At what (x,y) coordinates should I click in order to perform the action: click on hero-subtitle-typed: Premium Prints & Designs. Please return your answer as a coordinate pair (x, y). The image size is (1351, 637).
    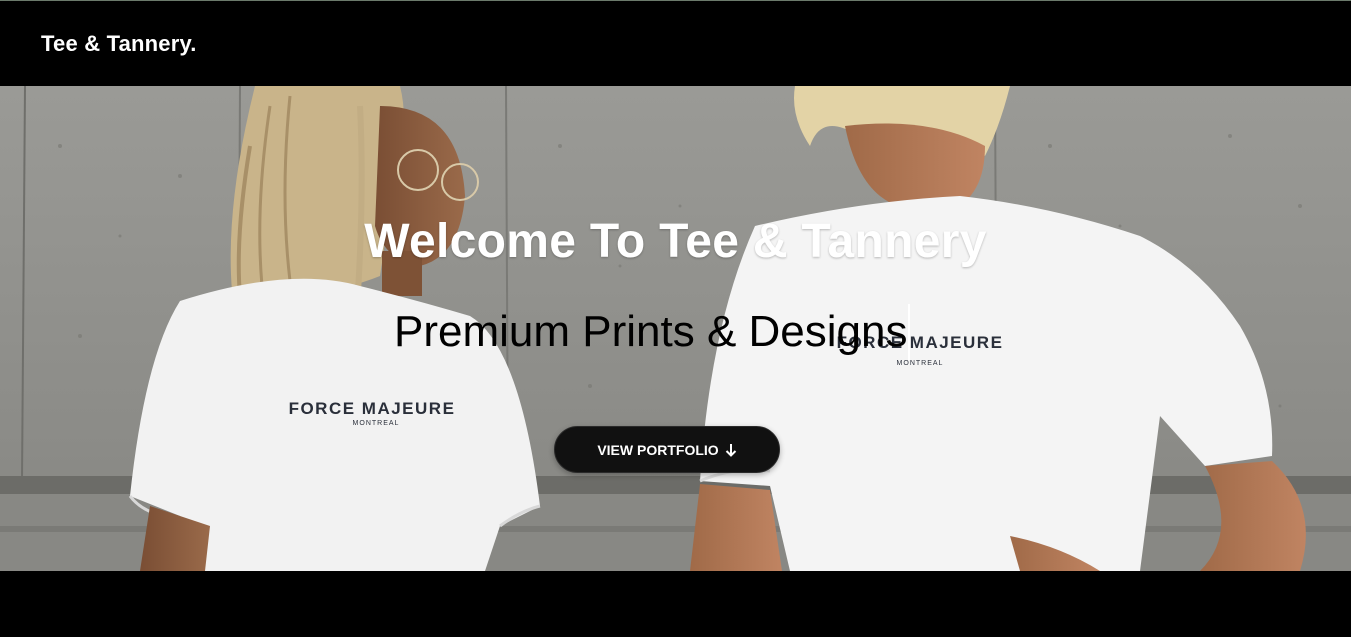
    Looking at the image, I should click on (652, 332).